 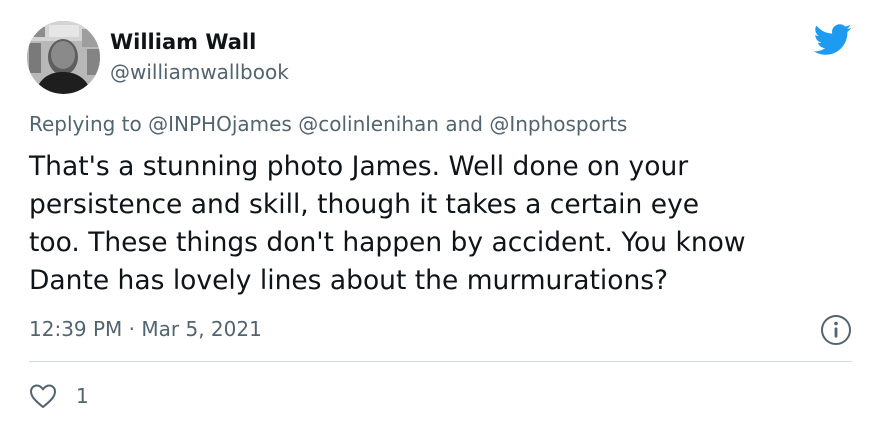 What do you see at coordinates (43, 396) in the screenshot?
I see `heart-outline-icon` at bounding box center [43, 396].